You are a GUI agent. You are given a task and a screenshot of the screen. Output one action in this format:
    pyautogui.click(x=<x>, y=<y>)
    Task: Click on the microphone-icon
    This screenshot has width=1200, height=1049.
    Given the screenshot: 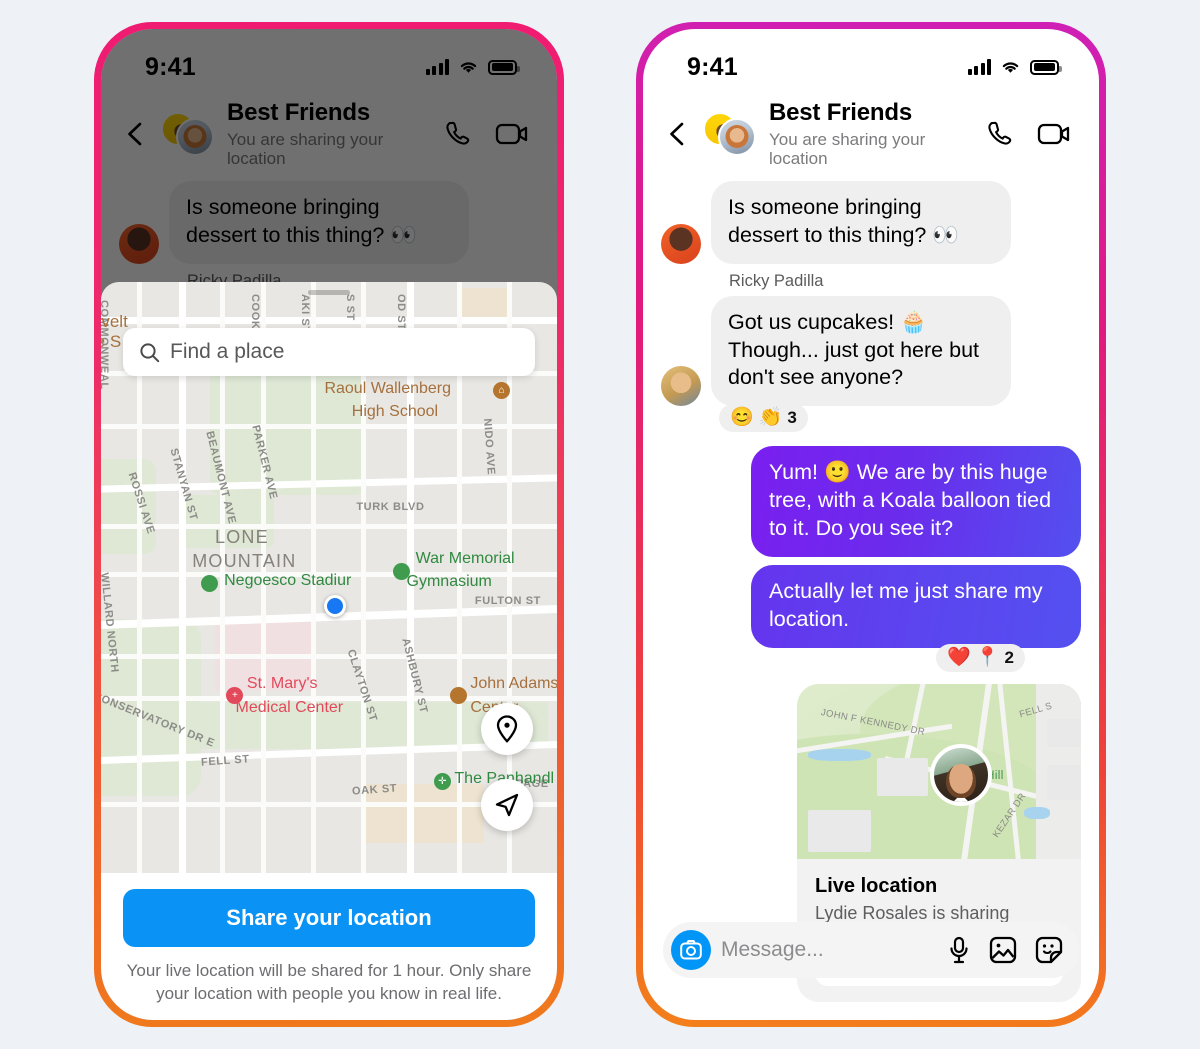 What is the action you would take?
    pyautogui.click(x=959, y=950)
    